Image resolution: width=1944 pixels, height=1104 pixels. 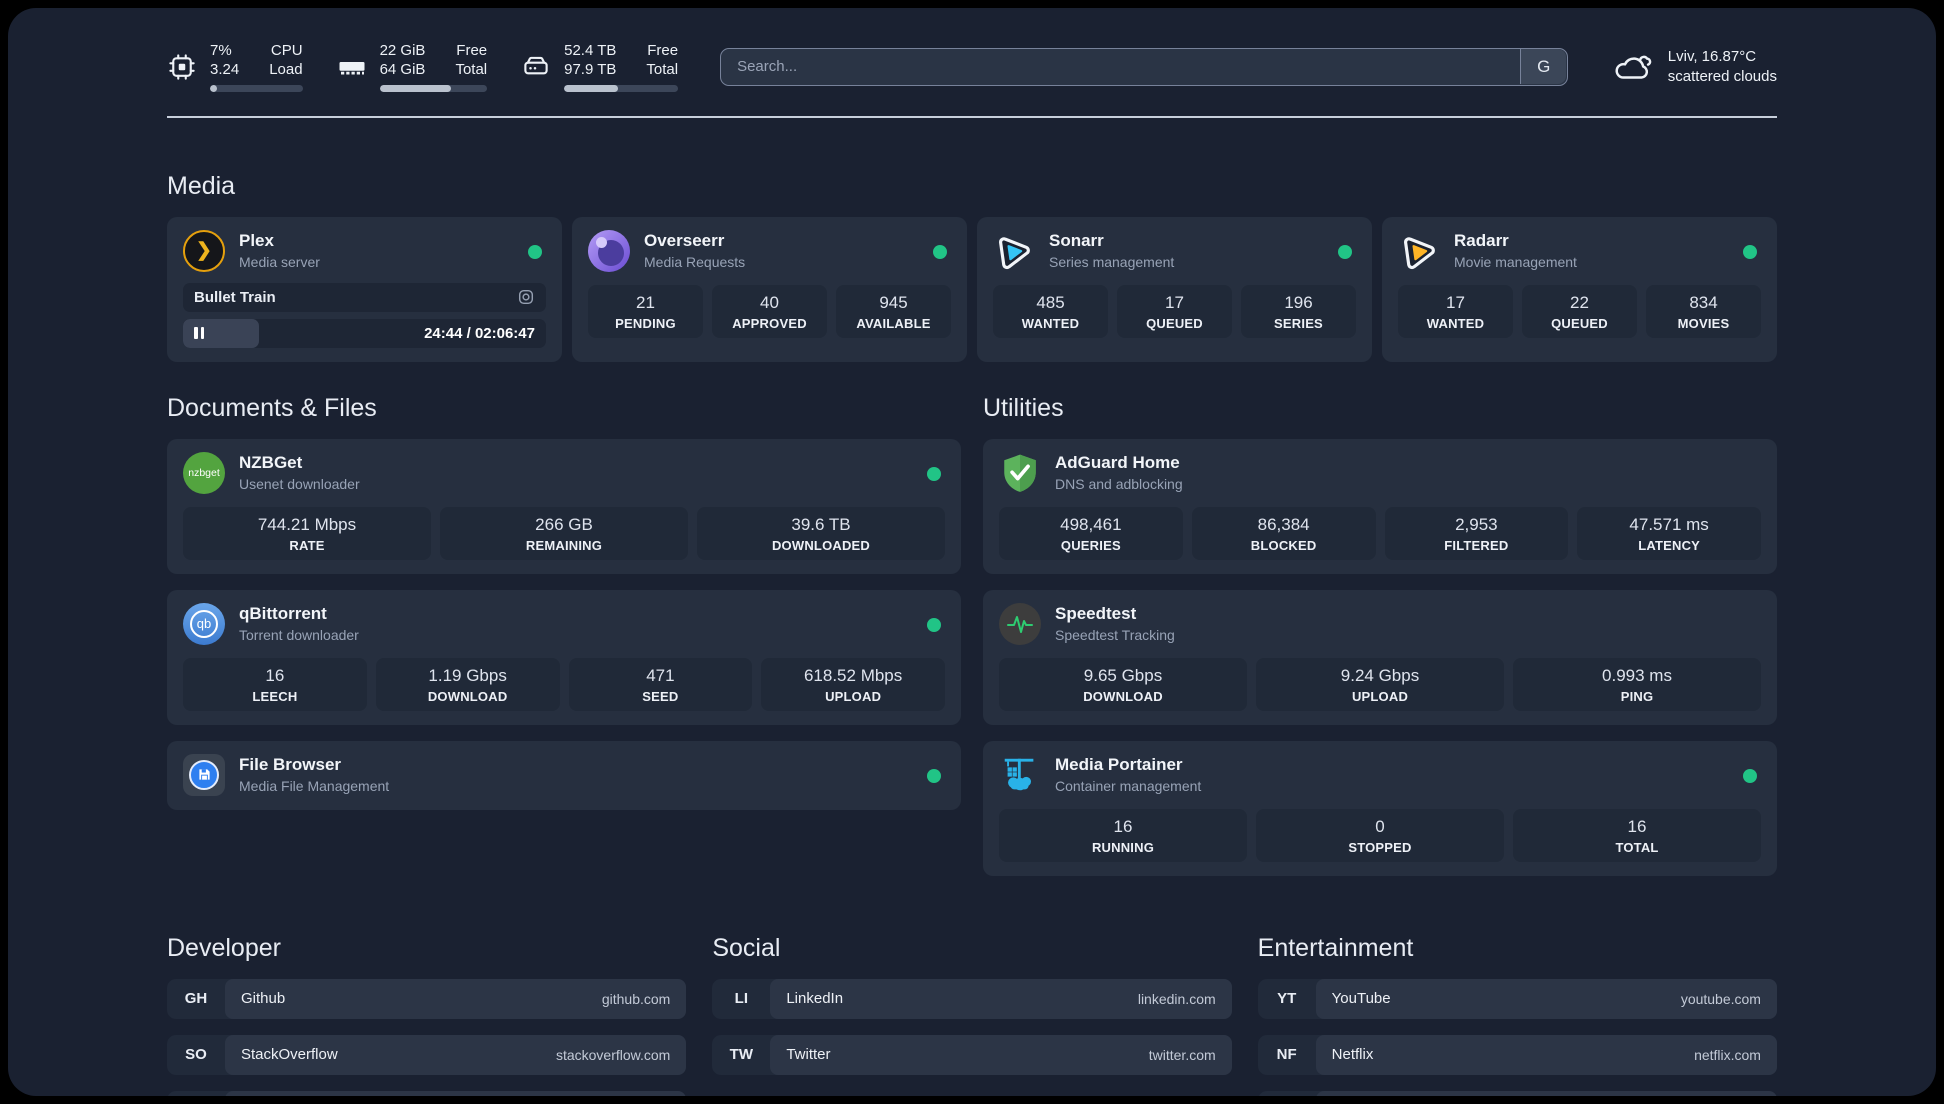 What do you see at coordinates (221, 333) in the screenshot?
I see `playback-progress-fill` at bounding box center [221, 333].